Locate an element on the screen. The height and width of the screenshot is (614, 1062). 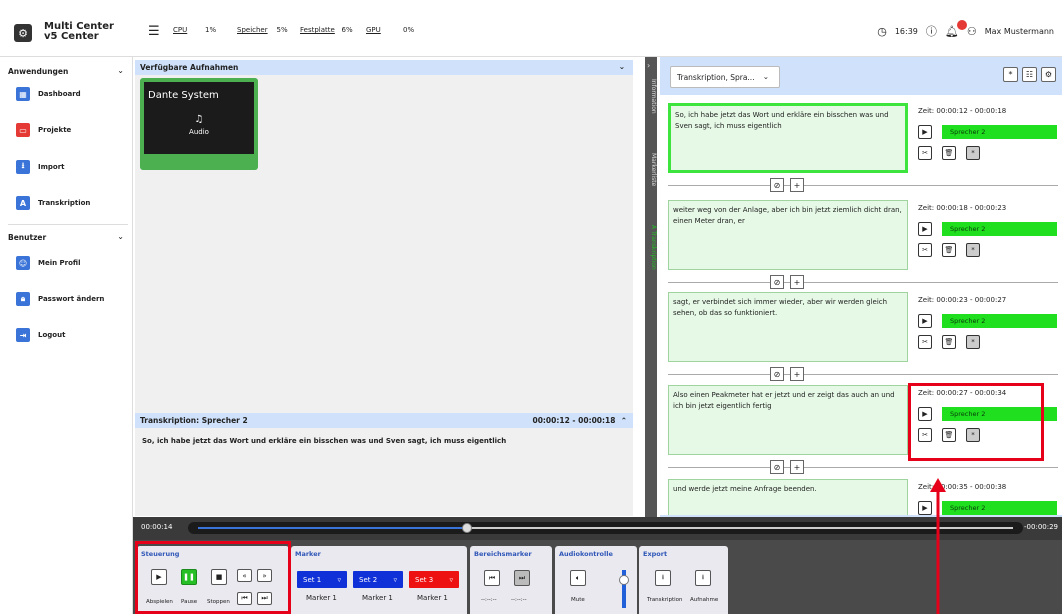
sidebar-item-label: Import is located at coordinates (51, 167).